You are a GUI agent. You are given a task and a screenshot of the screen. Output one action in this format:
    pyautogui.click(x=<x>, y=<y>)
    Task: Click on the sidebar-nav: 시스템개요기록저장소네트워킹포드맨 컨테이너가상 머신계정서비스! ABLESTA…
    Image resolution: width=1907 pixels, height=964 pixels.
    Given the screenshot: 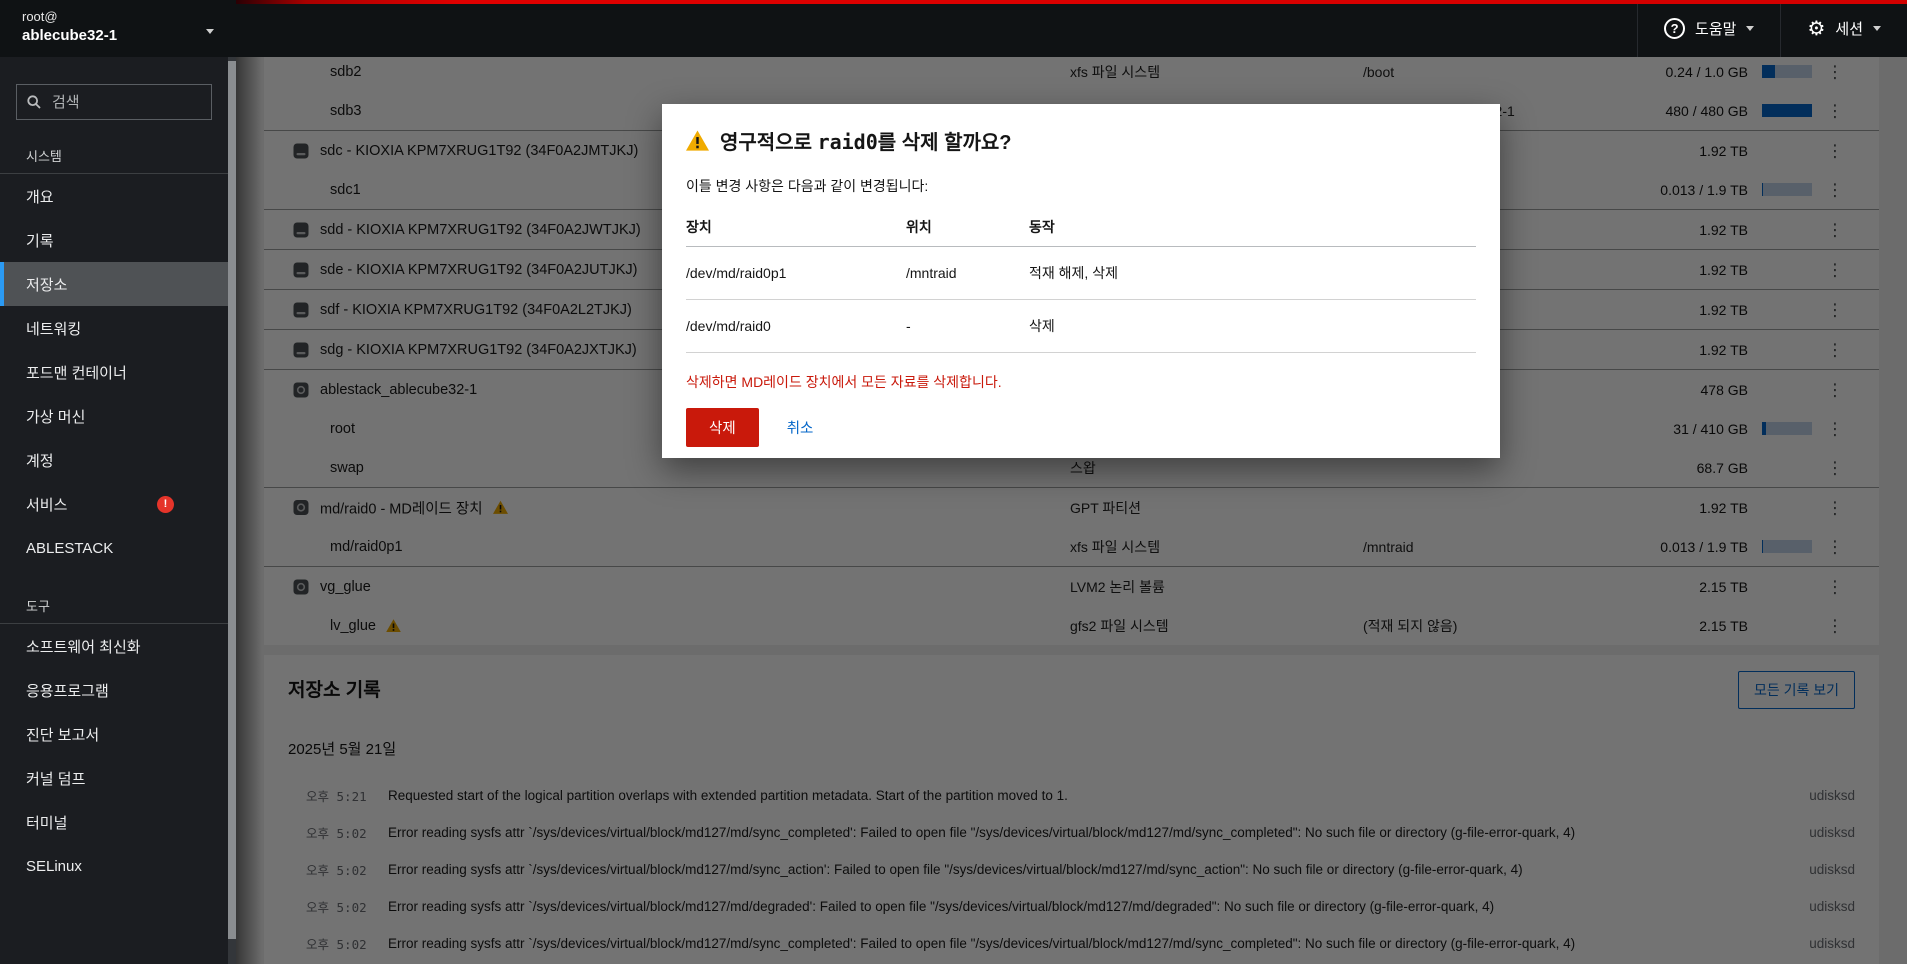 What is the action you would take?
    pyautogui.click(x=114, y=517)
    